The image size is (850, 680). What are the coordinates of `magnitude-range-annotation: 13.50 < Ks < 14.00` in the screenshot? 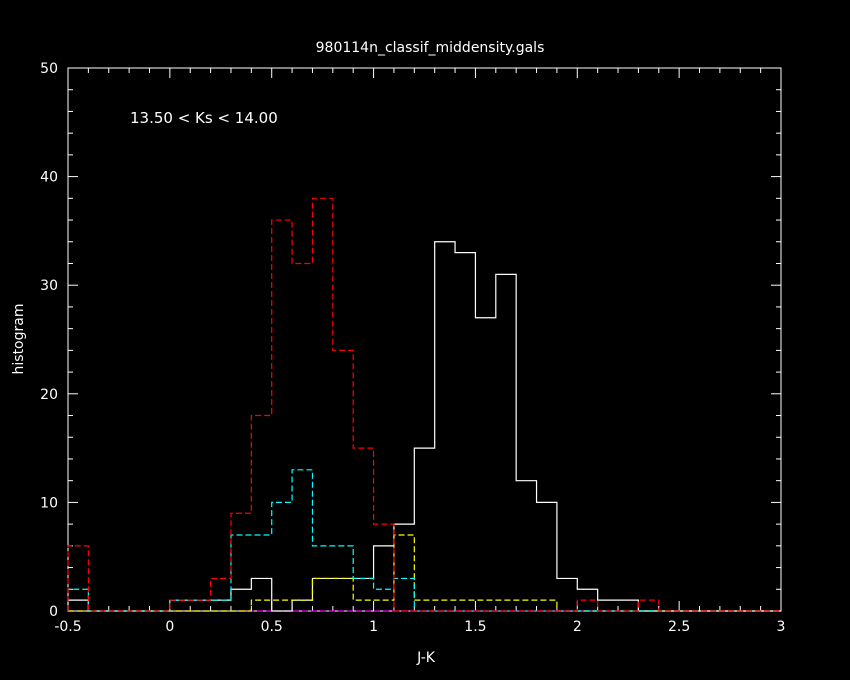 It's located at (204, 118).